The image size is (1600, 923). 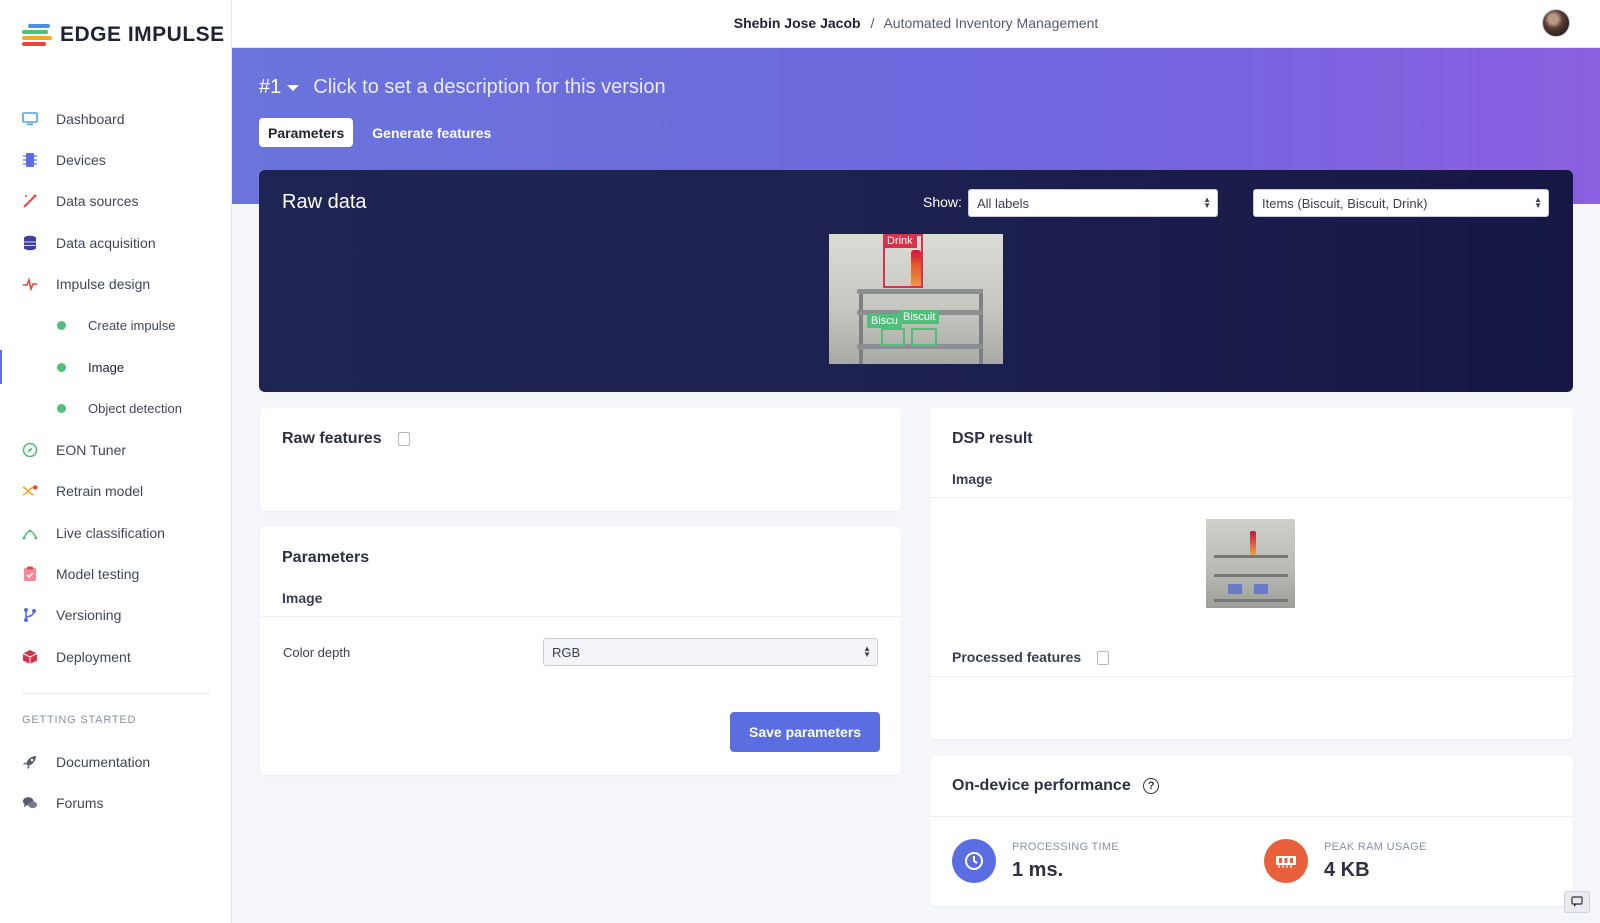 I want to click on performance-title: On-device performance ?, so click(x=1056, y=786).